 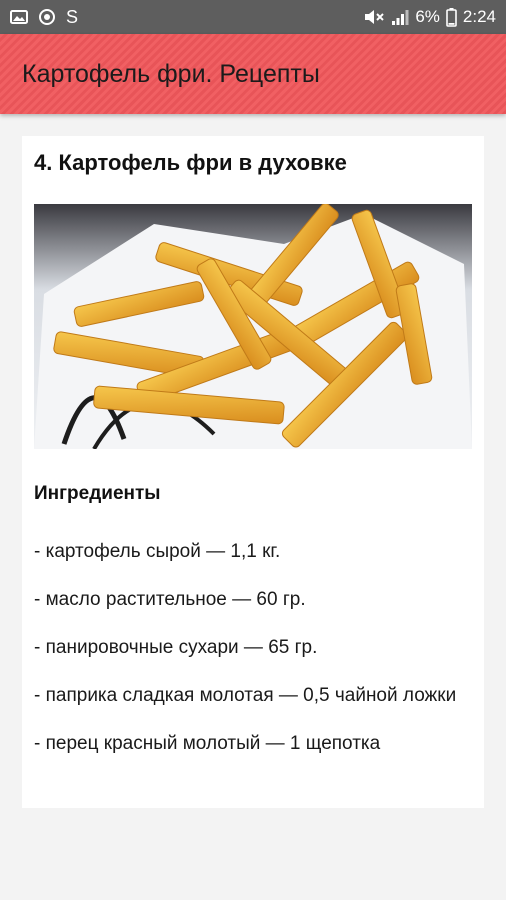 What do you see at coordinates (253, 17) in the screenshot?
I see `status-bar: S 6% 2:24` at bounding box center [253, 17].